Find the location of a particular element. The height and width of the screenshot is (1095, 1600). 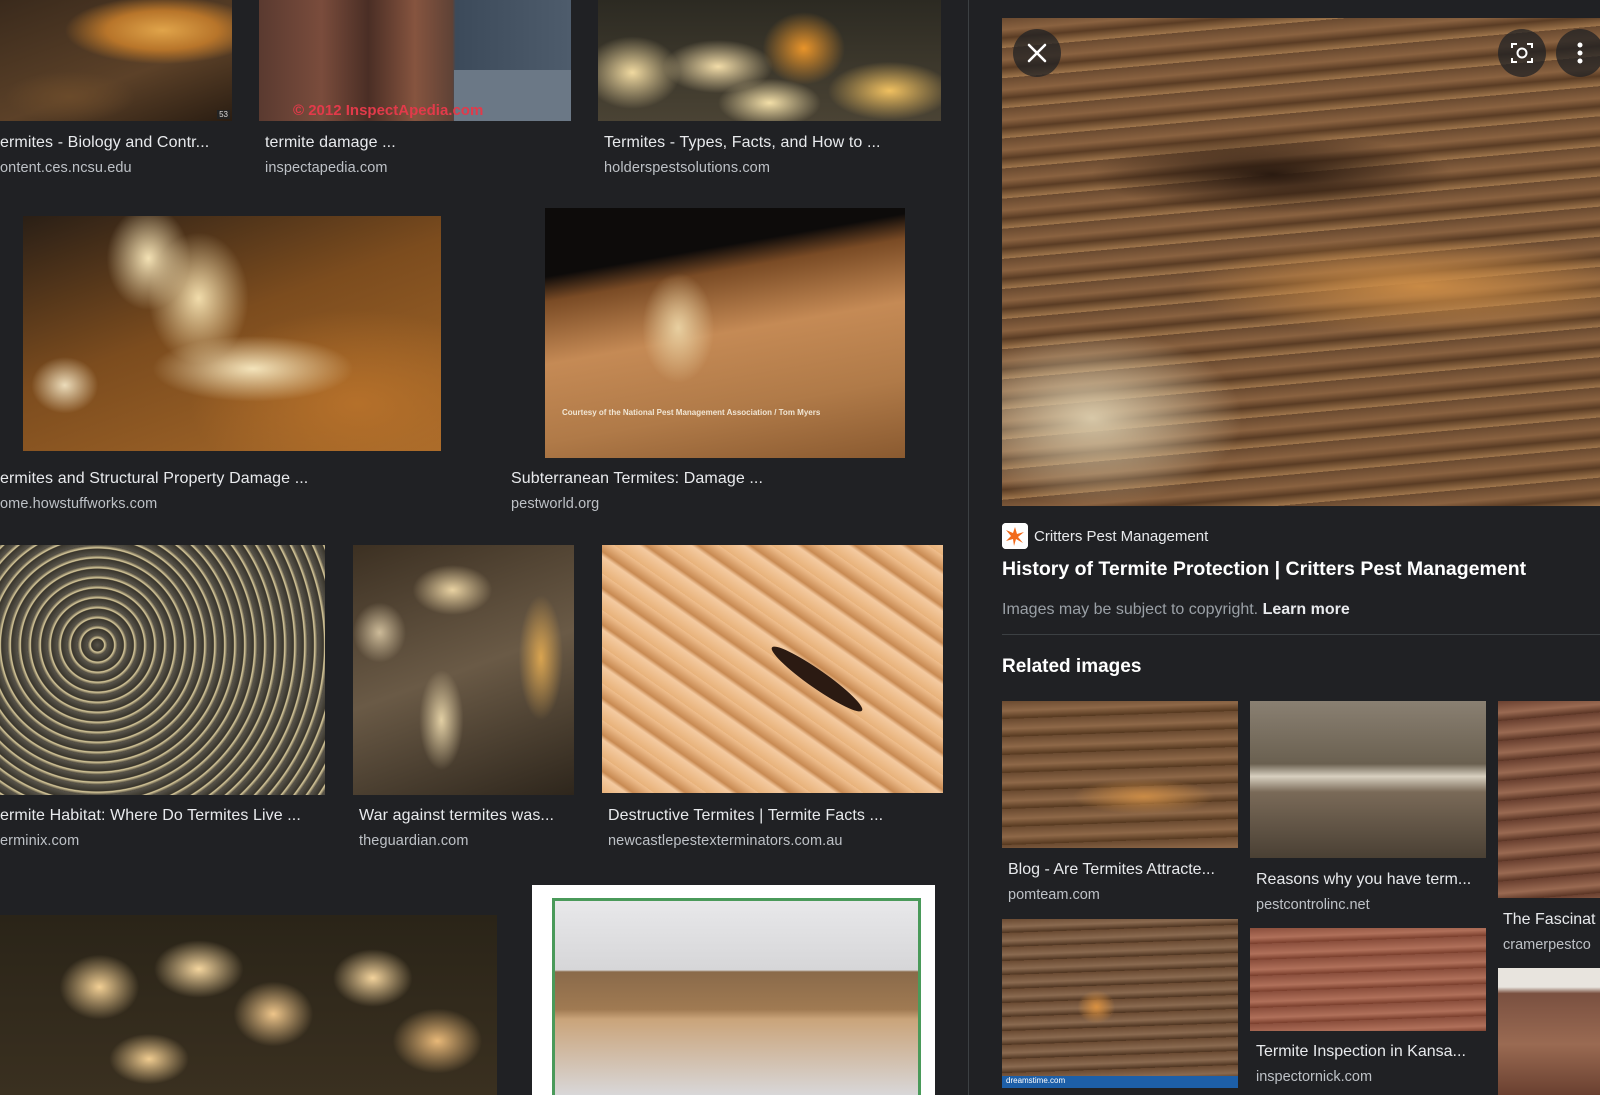

related-source: pestcontrolinc.net is located at coordinates (1313, 905).